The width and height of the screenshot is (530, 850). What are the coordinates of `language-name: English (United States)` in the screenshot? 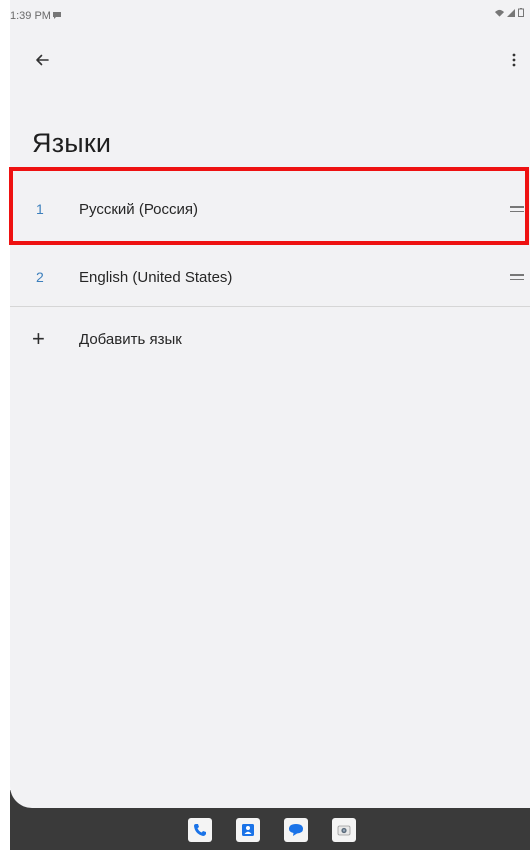 It's located at (156, 277).